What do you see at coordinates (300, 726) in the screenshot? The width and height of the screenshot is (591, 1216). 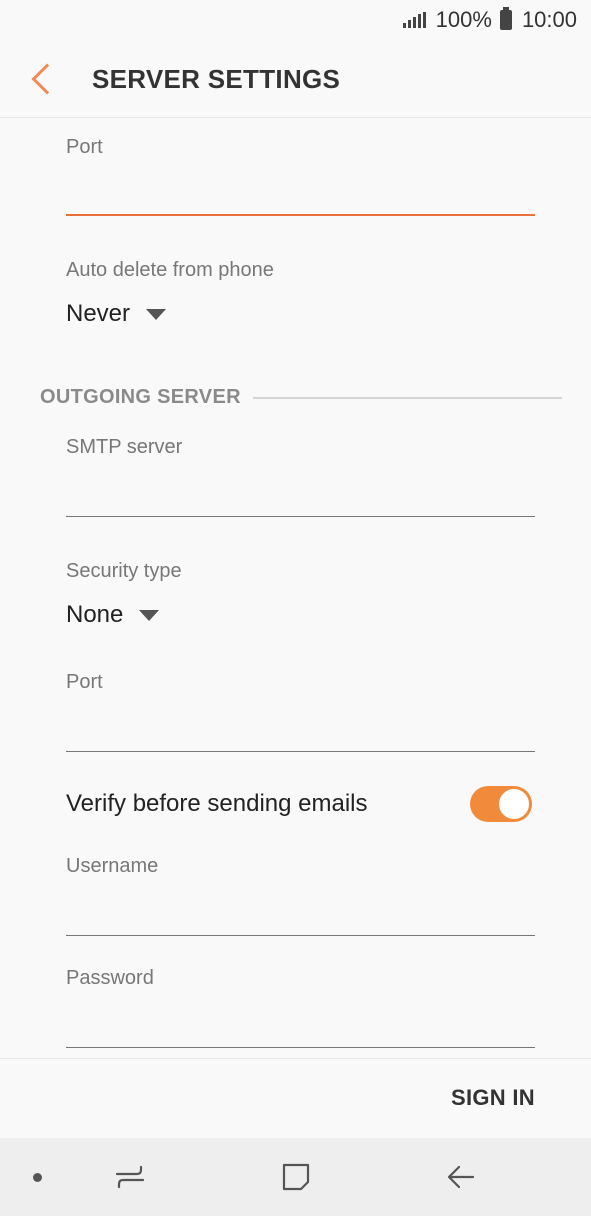 I see `outgoing-port-field` at bounding box center [300, 726].